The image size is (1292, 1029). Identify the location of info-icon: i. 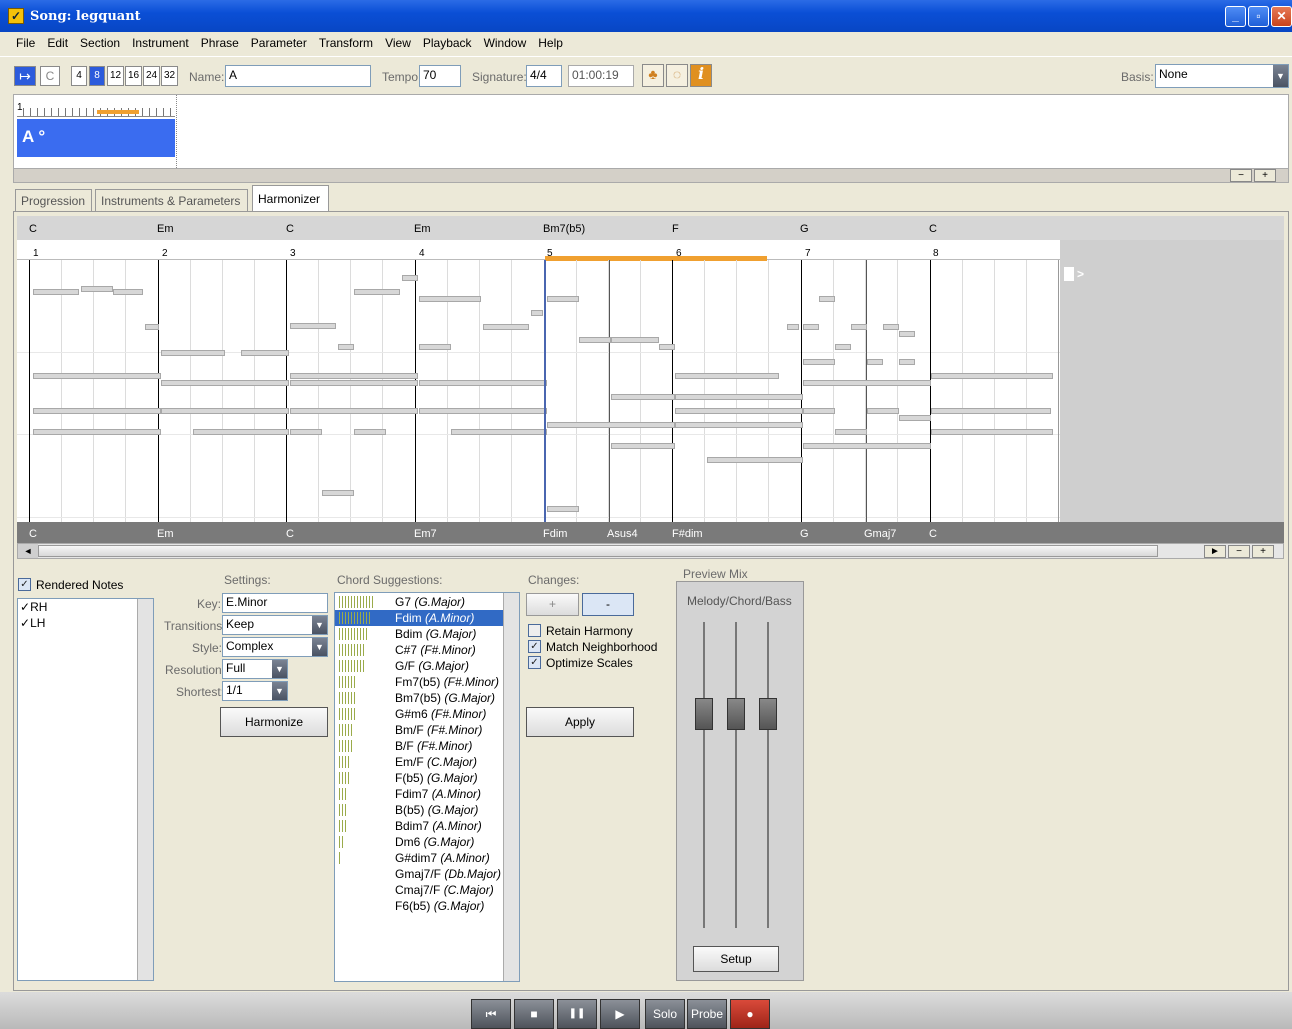
(701, 75).